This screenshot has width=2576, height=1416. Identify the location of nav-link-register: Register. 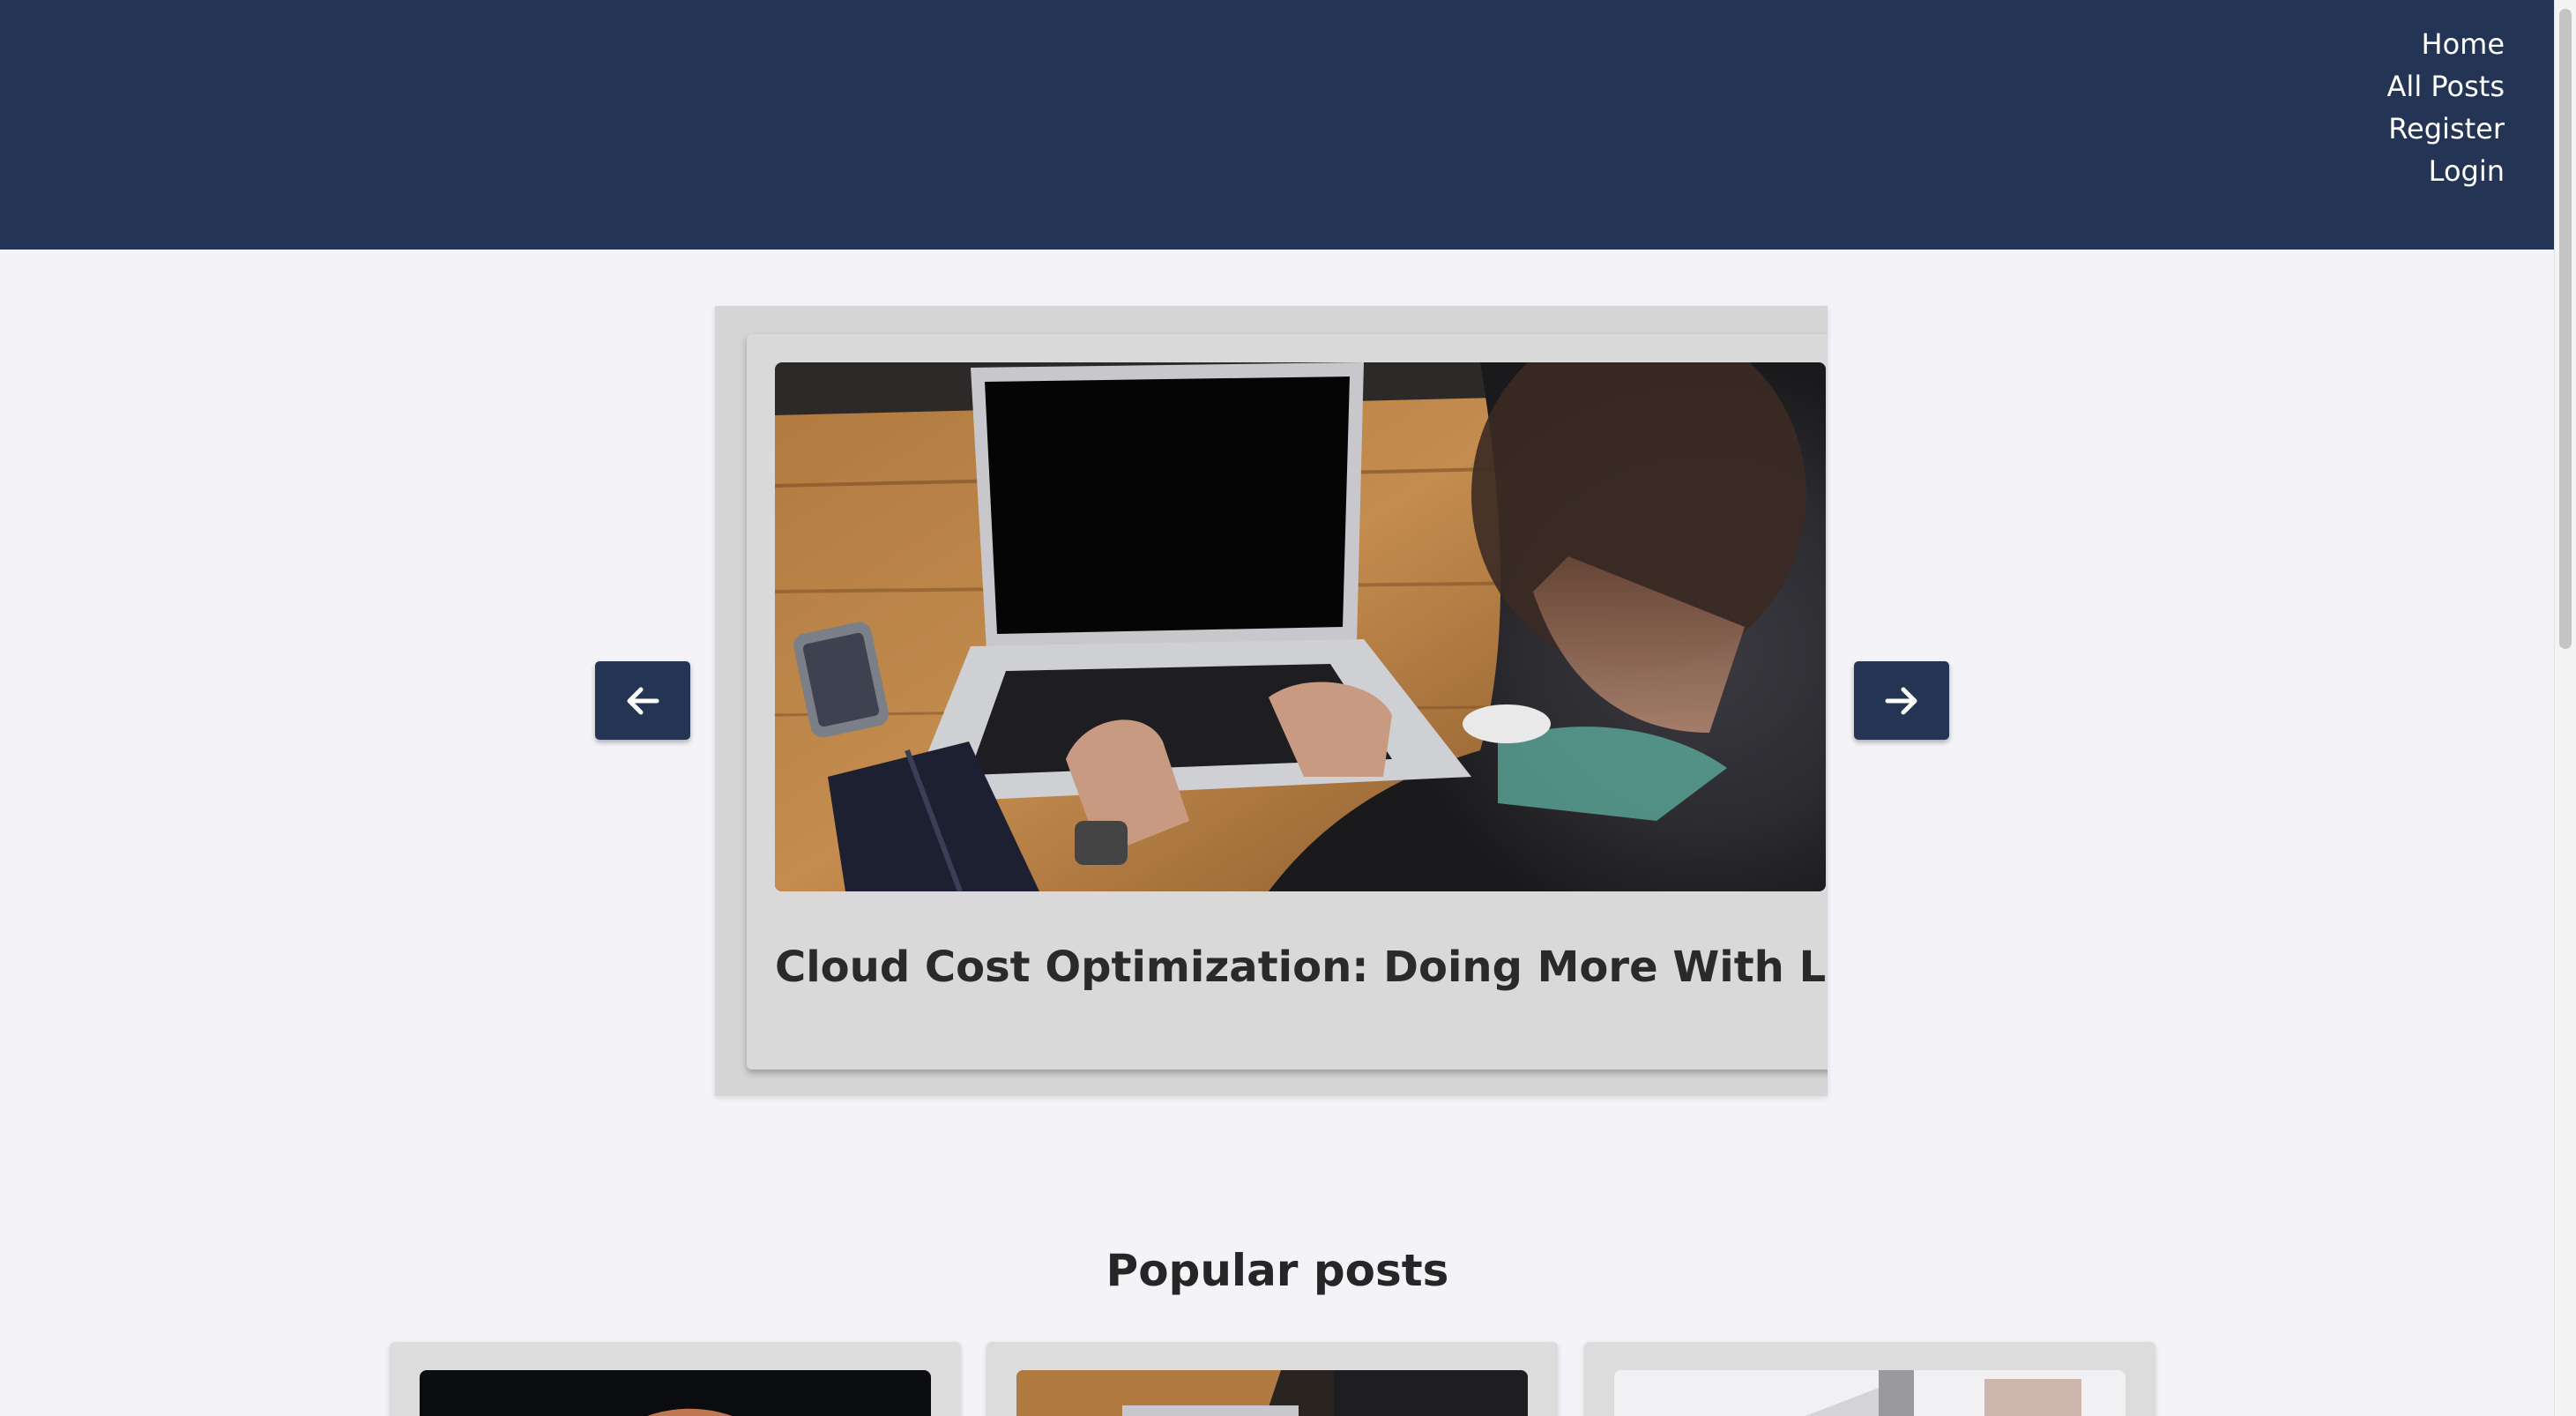
(2447, 129).